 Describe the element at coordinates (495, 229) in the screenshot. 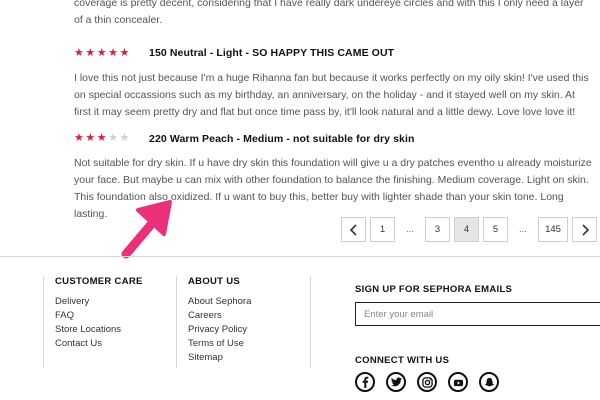

I see `pagination-page: 5` at that location.